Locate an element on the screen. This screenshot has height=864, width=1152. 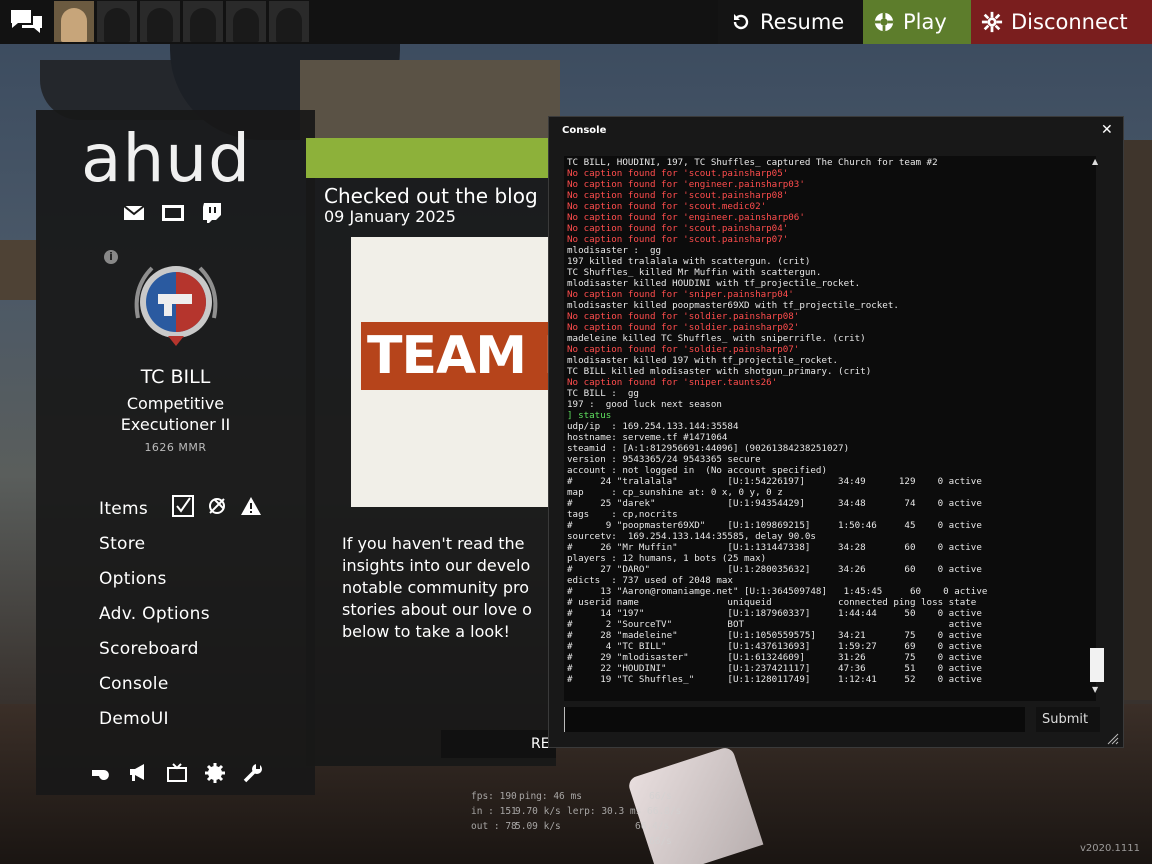
console-line: No caption found for 'scout.painsharp07' is located at coordinates (678, 239).